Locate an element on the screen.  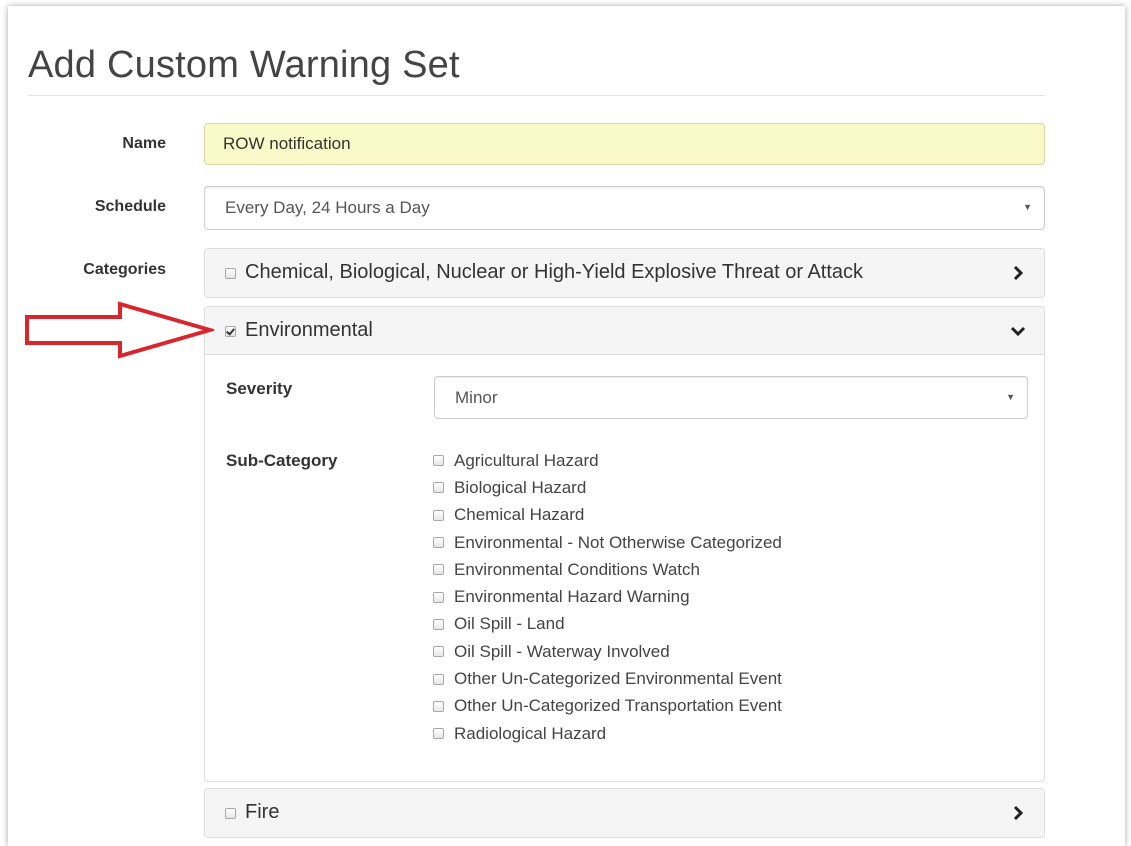
list-item: Biological Hazard is located at coordinates (607, 487).